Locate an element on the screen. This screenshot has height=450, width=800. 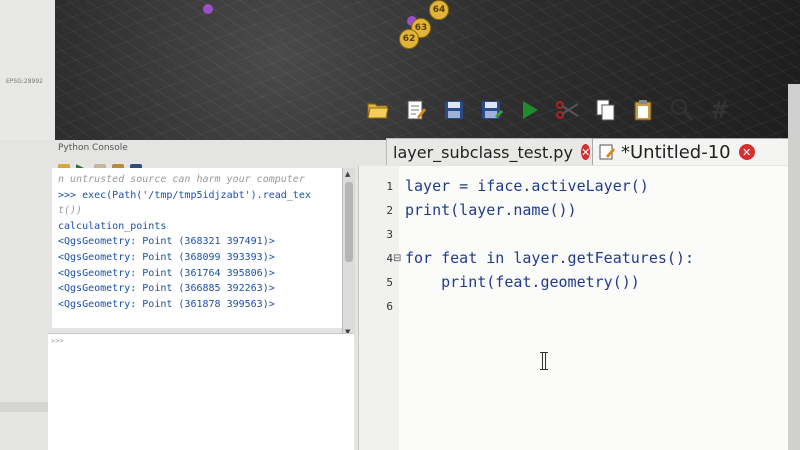
console-title: Python Console is located at coordinates (93, 148).